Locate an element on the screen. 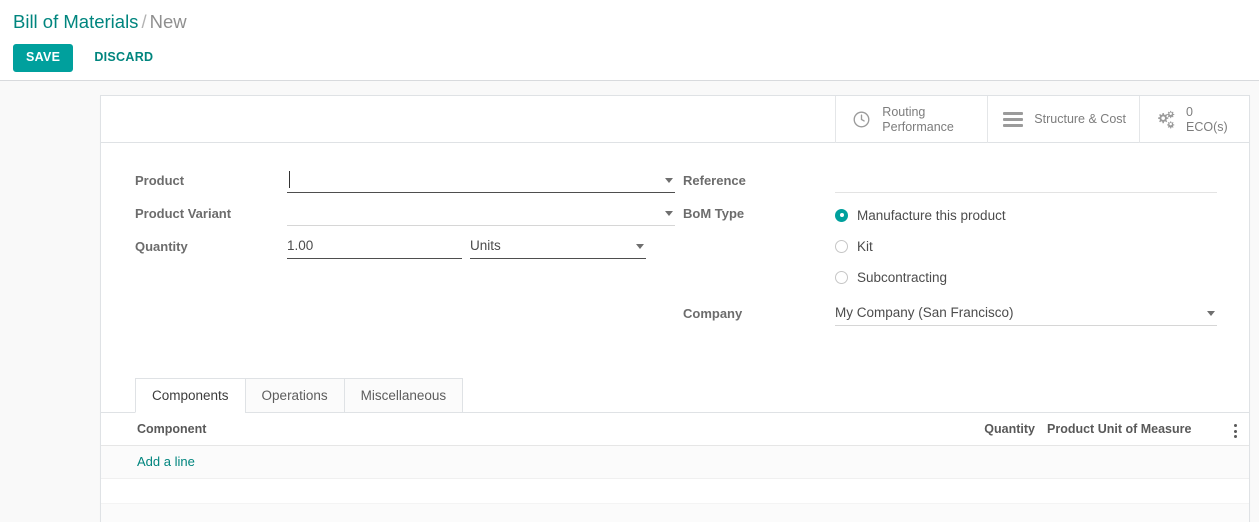 Image resolution: width=1259 pixels, height=522 pixels. add-line-row: Add a line is located at coordinates (675, 462).